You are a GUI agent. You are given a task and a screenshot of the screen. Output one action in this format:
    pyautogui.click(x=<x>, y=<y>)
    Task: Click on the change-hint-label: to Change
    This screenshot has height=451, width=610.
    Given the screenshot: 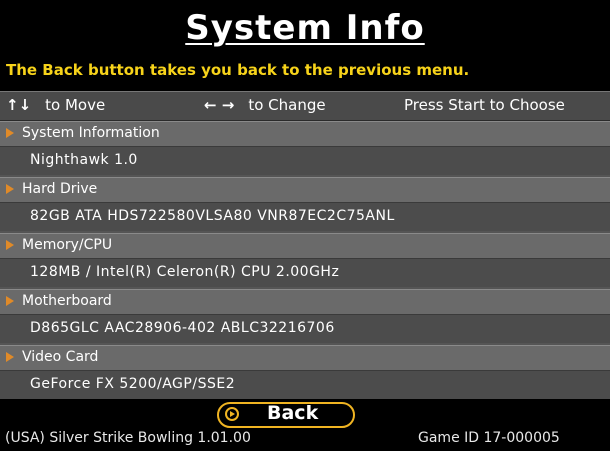 What is the action you would take?
    pyautogui.click(x=287, y=105)
    